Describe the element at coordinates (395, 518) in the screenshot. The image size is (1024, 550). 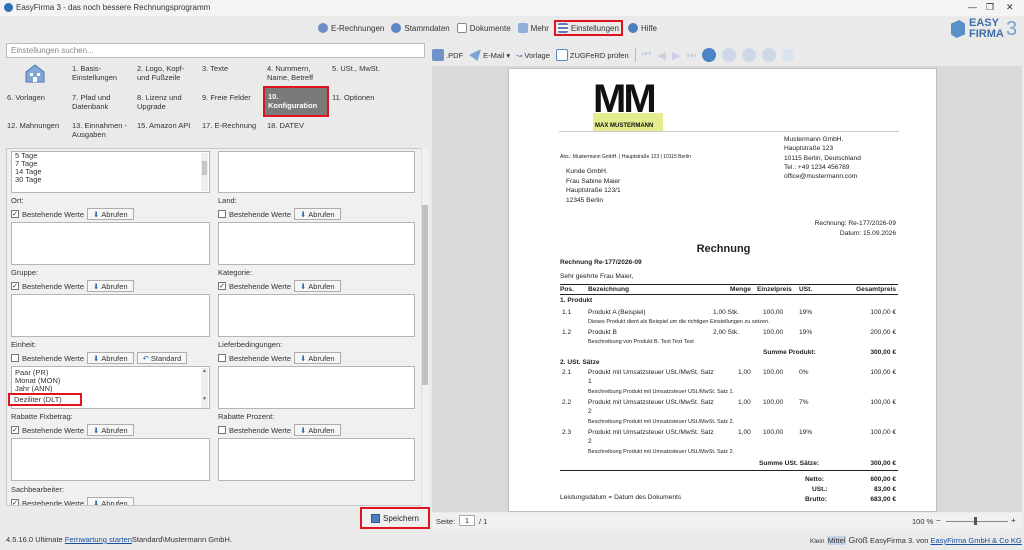
I see `save-button: Speichern` at that location.